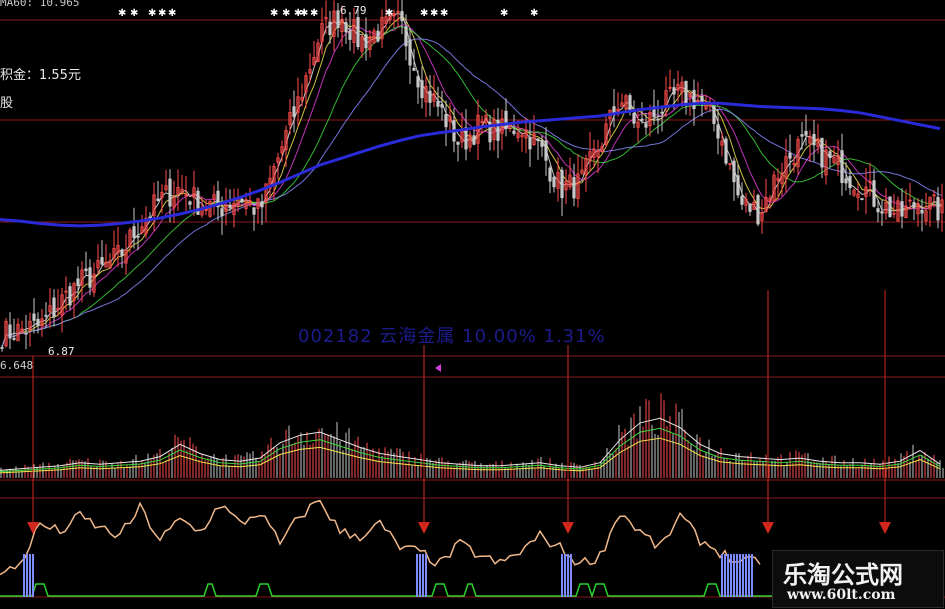 This screenshot has height=609, width=945. What do you see at coordinates (61, 351) in the screenshot?
I see `low-price-label: 6.87` at bounding box center [61, 351].